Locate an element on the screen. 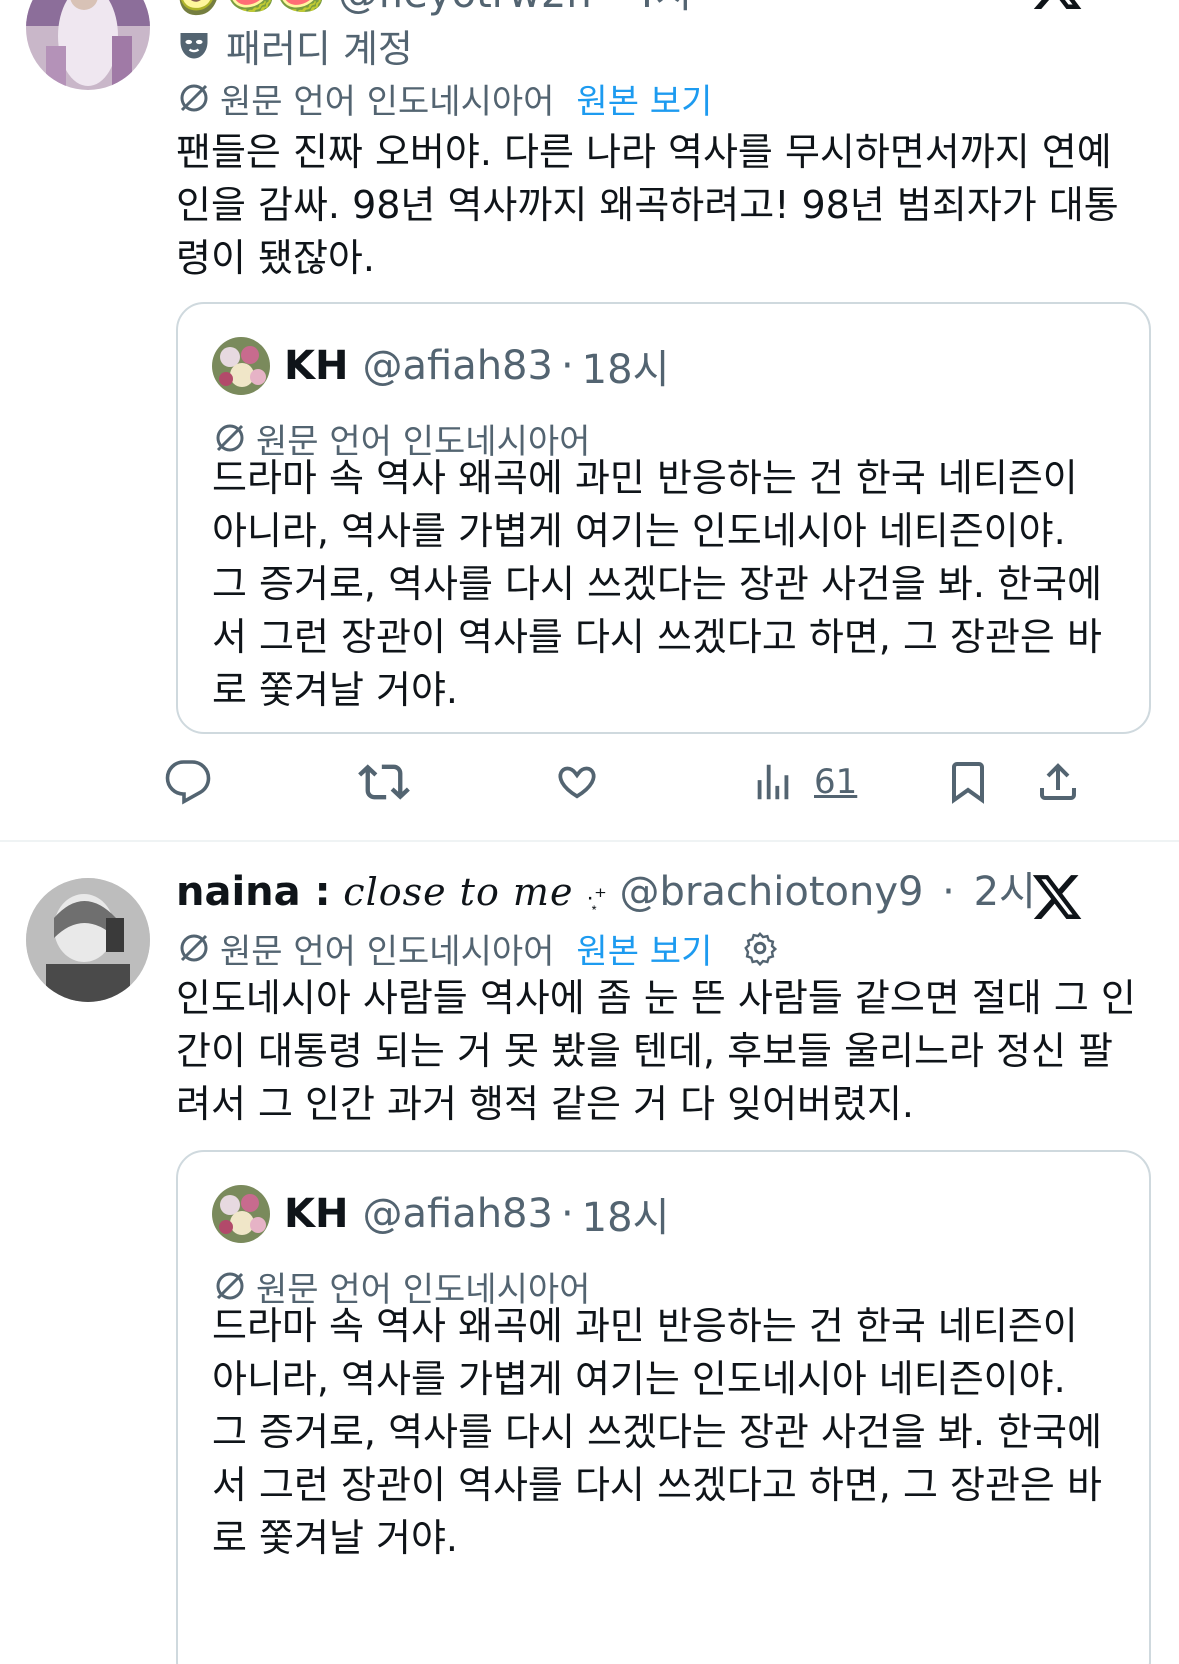 The height and width of the screenshot is (1664, 1179). display-name-emoji: ·͙⁺ is located at coordinates (596, 897).